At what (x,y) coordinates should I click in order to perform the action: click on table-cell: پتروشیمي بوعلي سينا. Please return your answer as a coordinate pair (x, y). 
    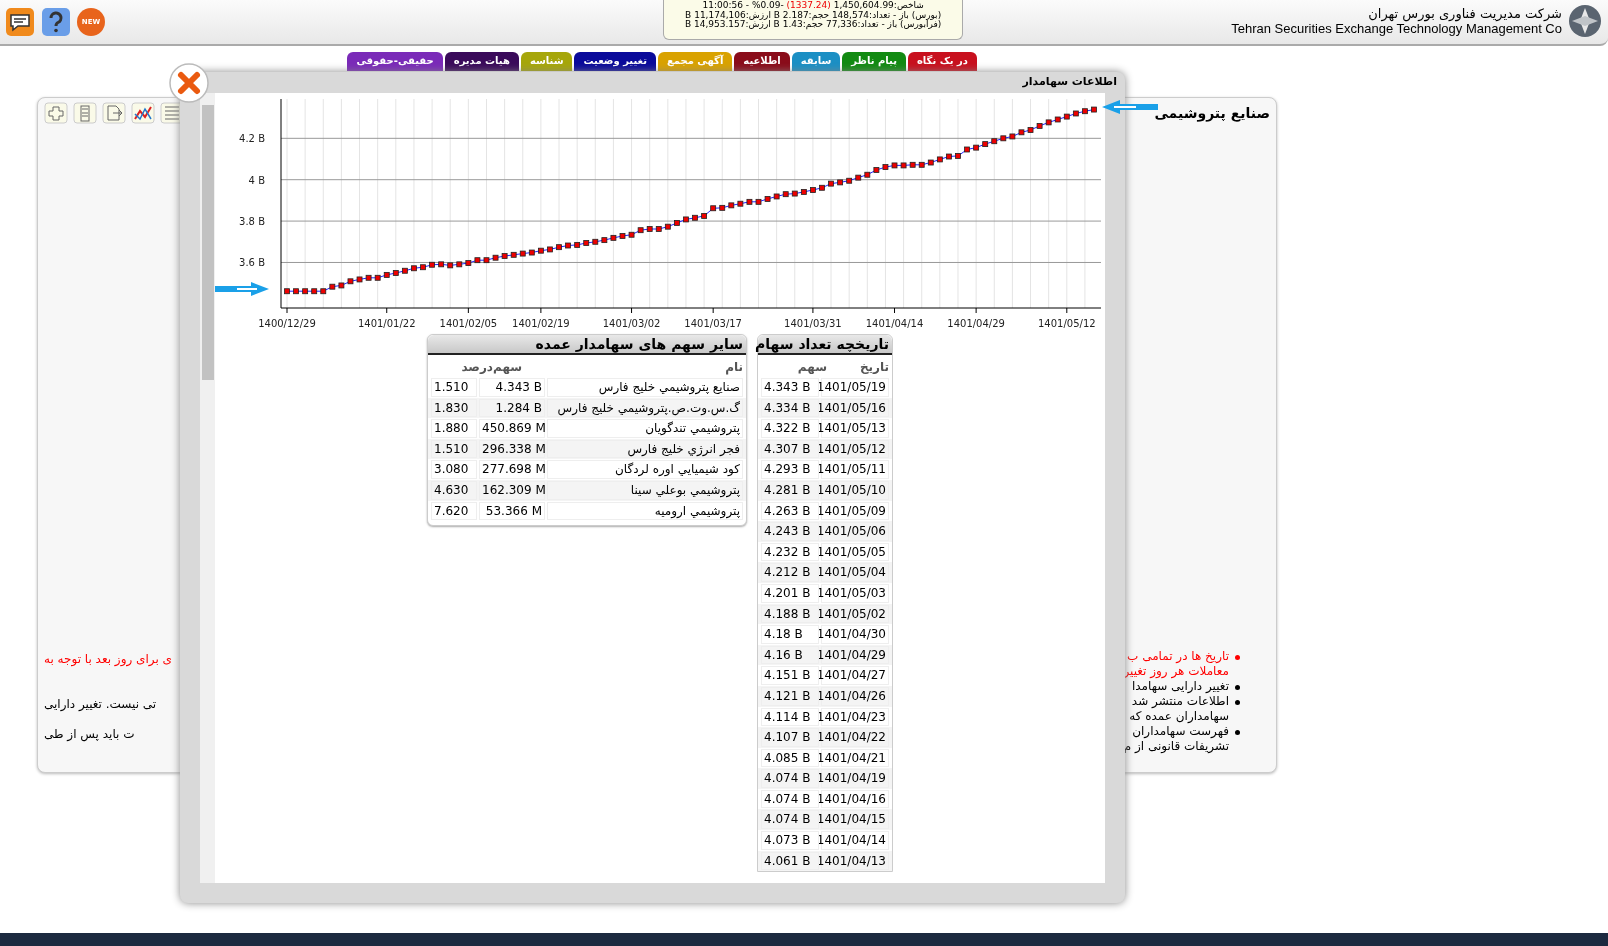
    Looking at the image, I should click on (645, 490).